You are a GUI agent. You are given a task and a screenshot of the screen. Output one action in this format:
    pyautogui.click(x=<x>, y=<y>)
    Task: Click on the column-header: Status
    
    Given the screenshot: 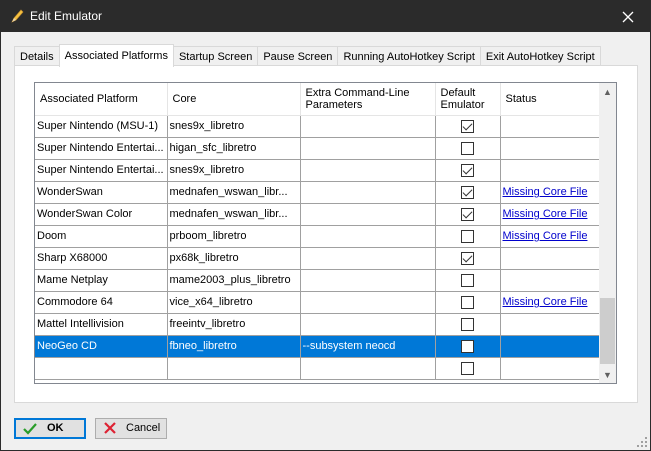 What is the action you would take?
    pyautogui.click(x=550, y=99)
    